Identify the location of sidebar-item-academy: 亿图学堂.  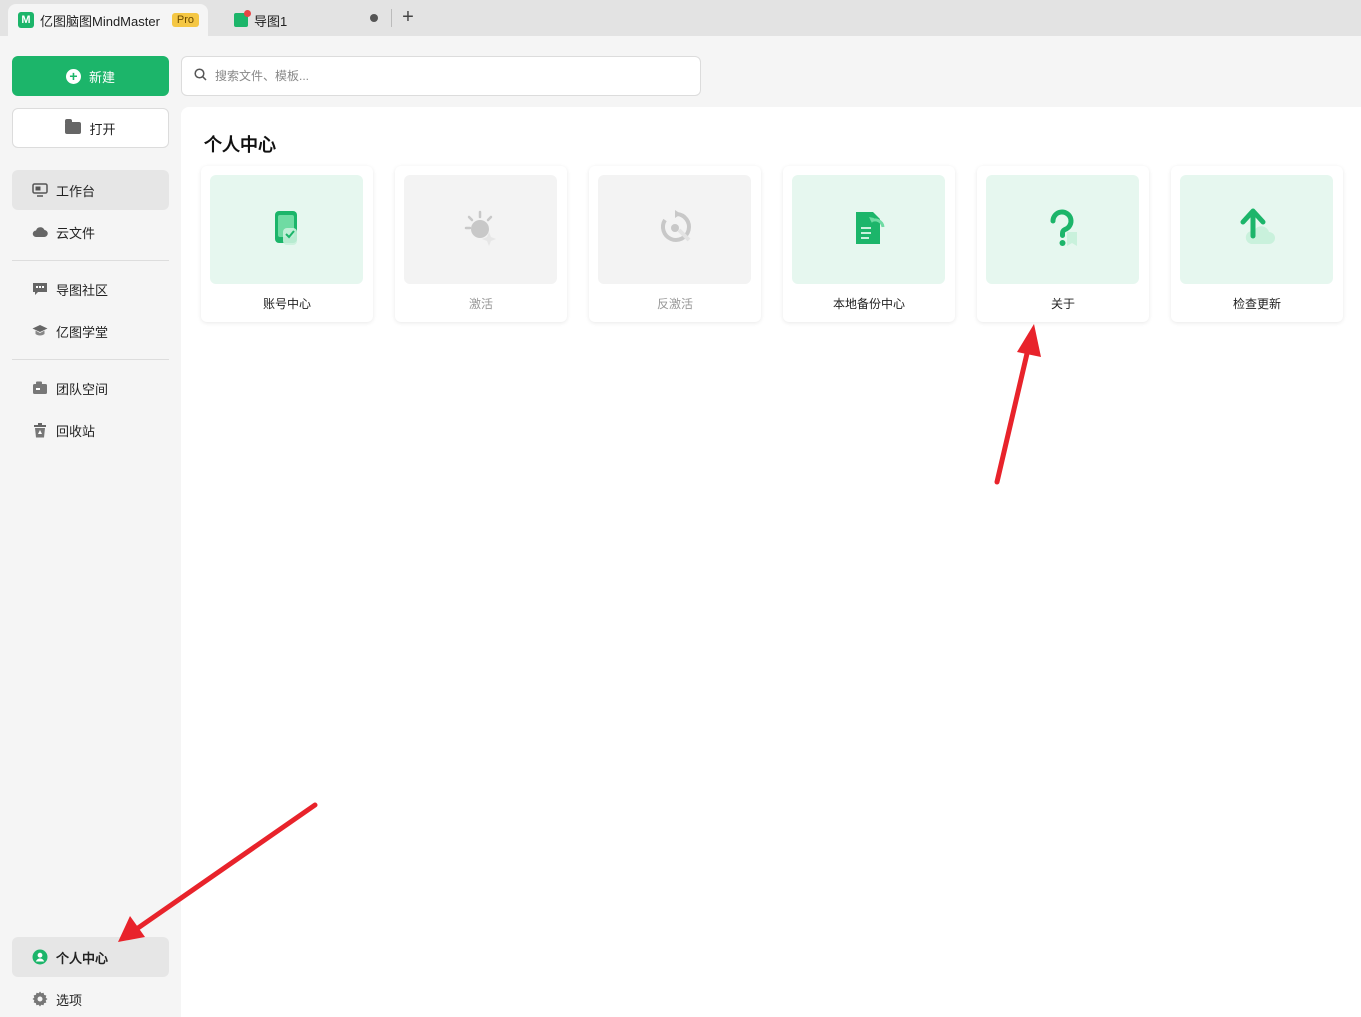
(90, 331).